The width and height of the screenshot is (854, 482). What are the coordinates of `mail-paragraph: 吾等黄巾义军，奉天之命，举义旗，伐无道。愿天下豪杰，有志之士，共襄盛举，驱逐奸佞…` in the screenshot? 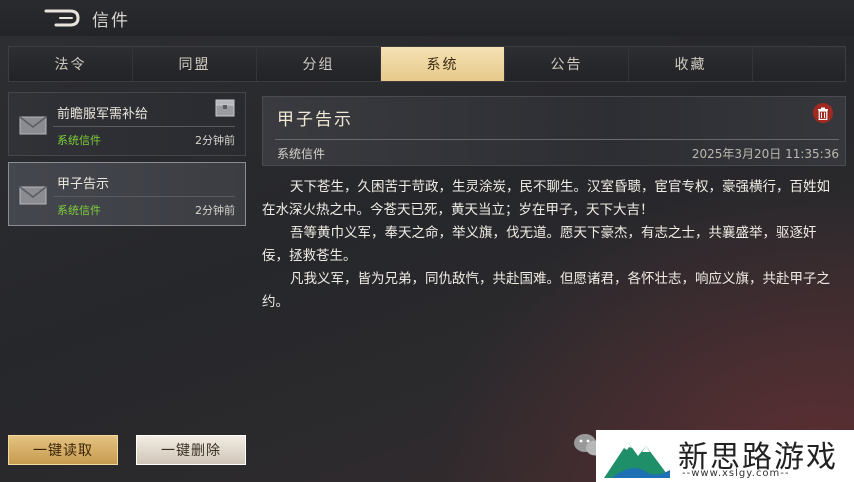 It's located at (539, 244).